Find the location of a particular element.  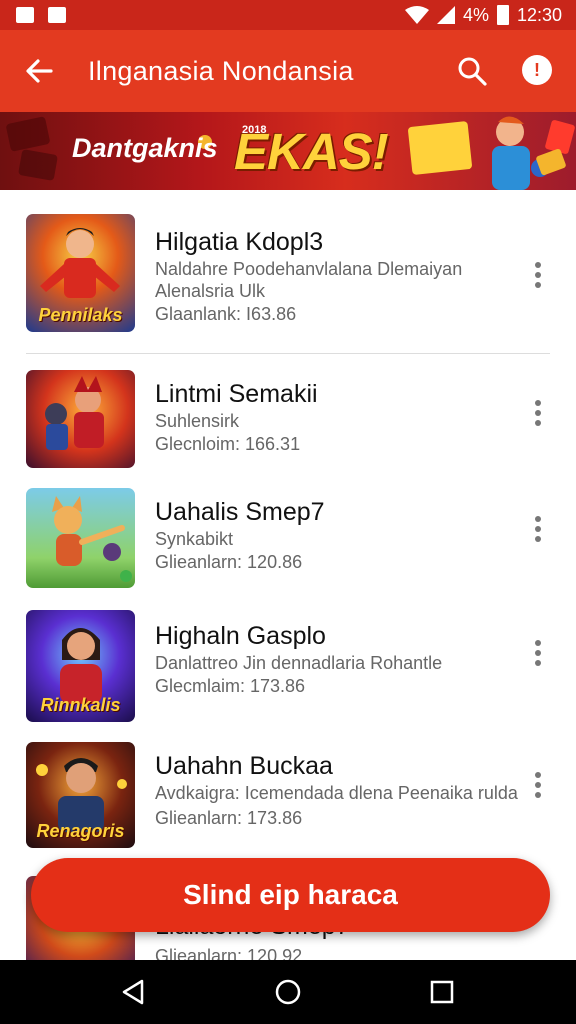

back-arrow-icon is located at coordinates (39, 71).